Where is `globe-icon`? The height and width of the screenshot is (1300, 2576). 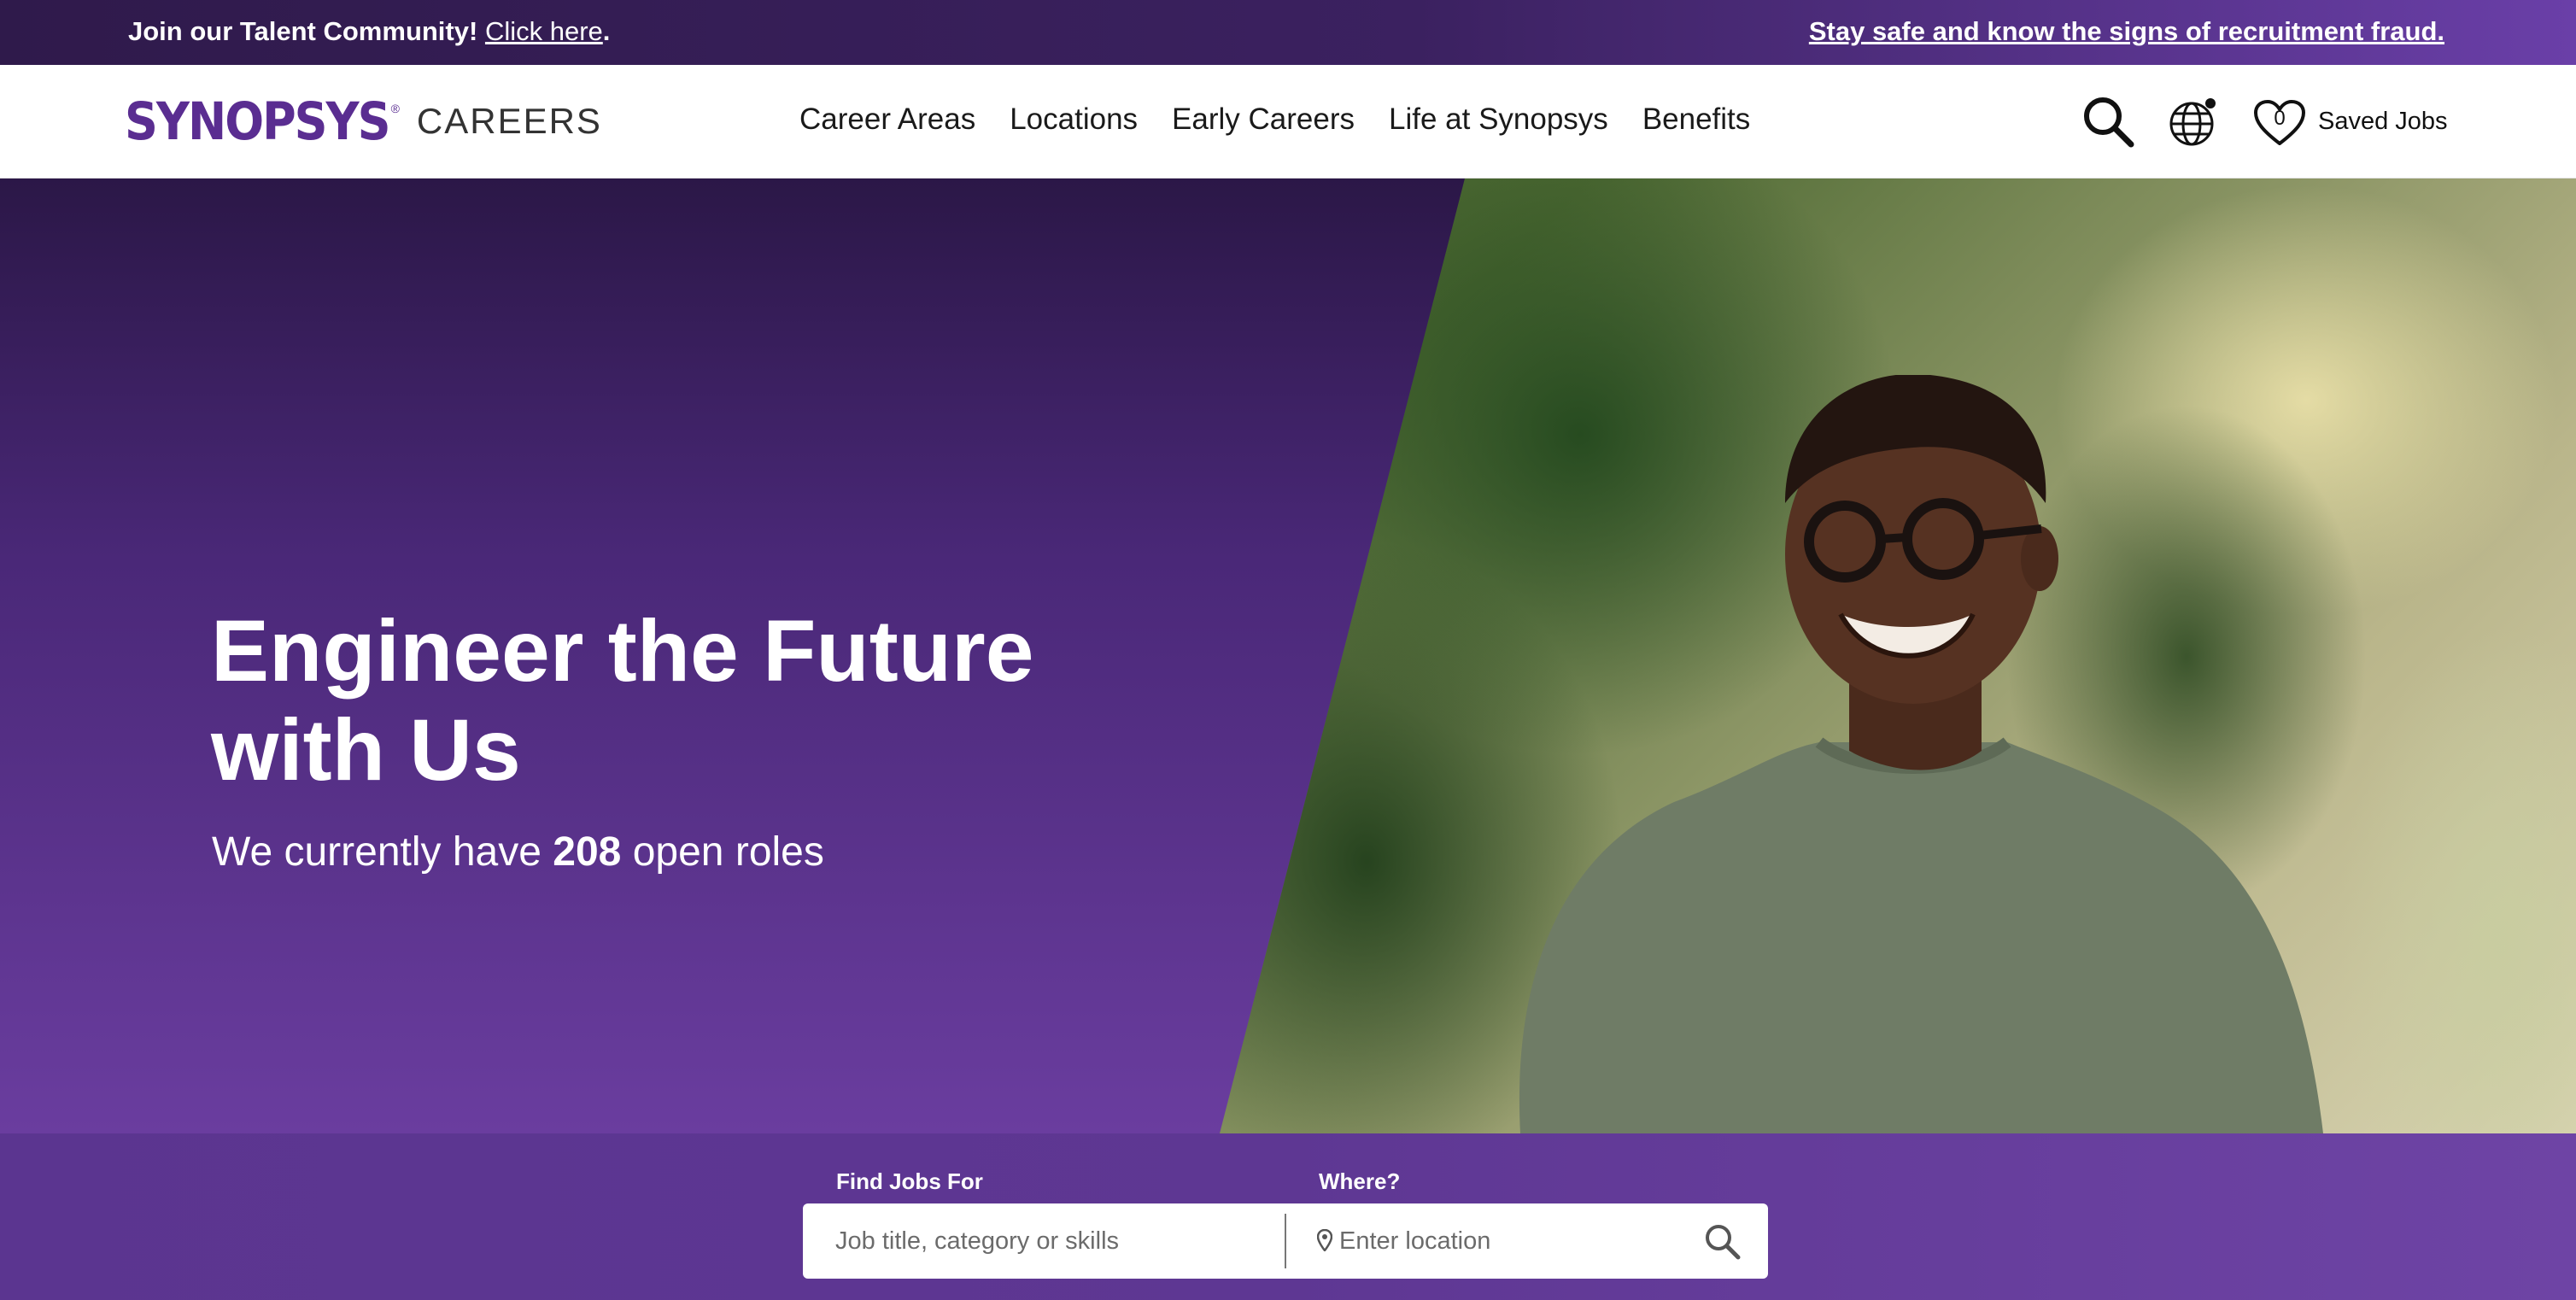 globe-icon is located at coordinates (2193, 122).